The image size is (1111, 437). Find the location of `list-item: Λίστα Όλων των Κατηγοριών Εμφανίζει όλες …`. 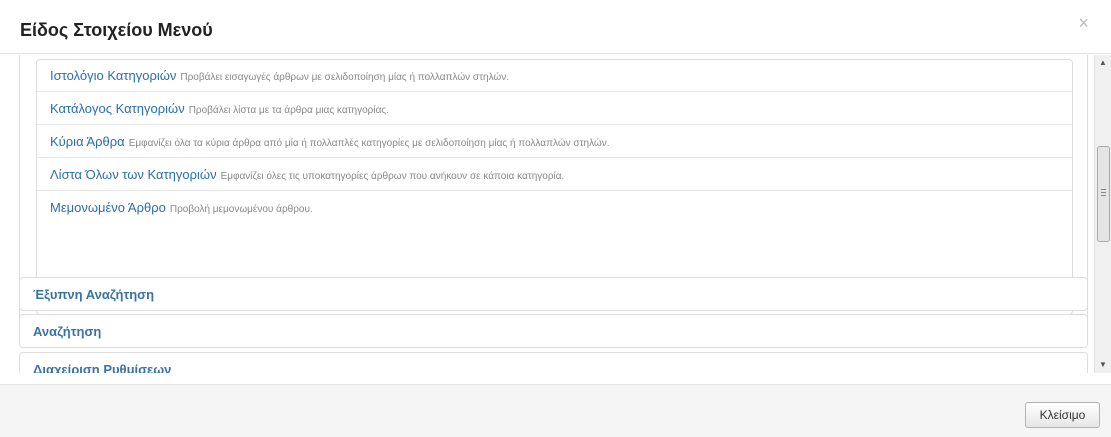

list-item: Λίστα Όλων των Κατηγοριών Εμφανίζει όλες … is located at coordinates (554, 175).